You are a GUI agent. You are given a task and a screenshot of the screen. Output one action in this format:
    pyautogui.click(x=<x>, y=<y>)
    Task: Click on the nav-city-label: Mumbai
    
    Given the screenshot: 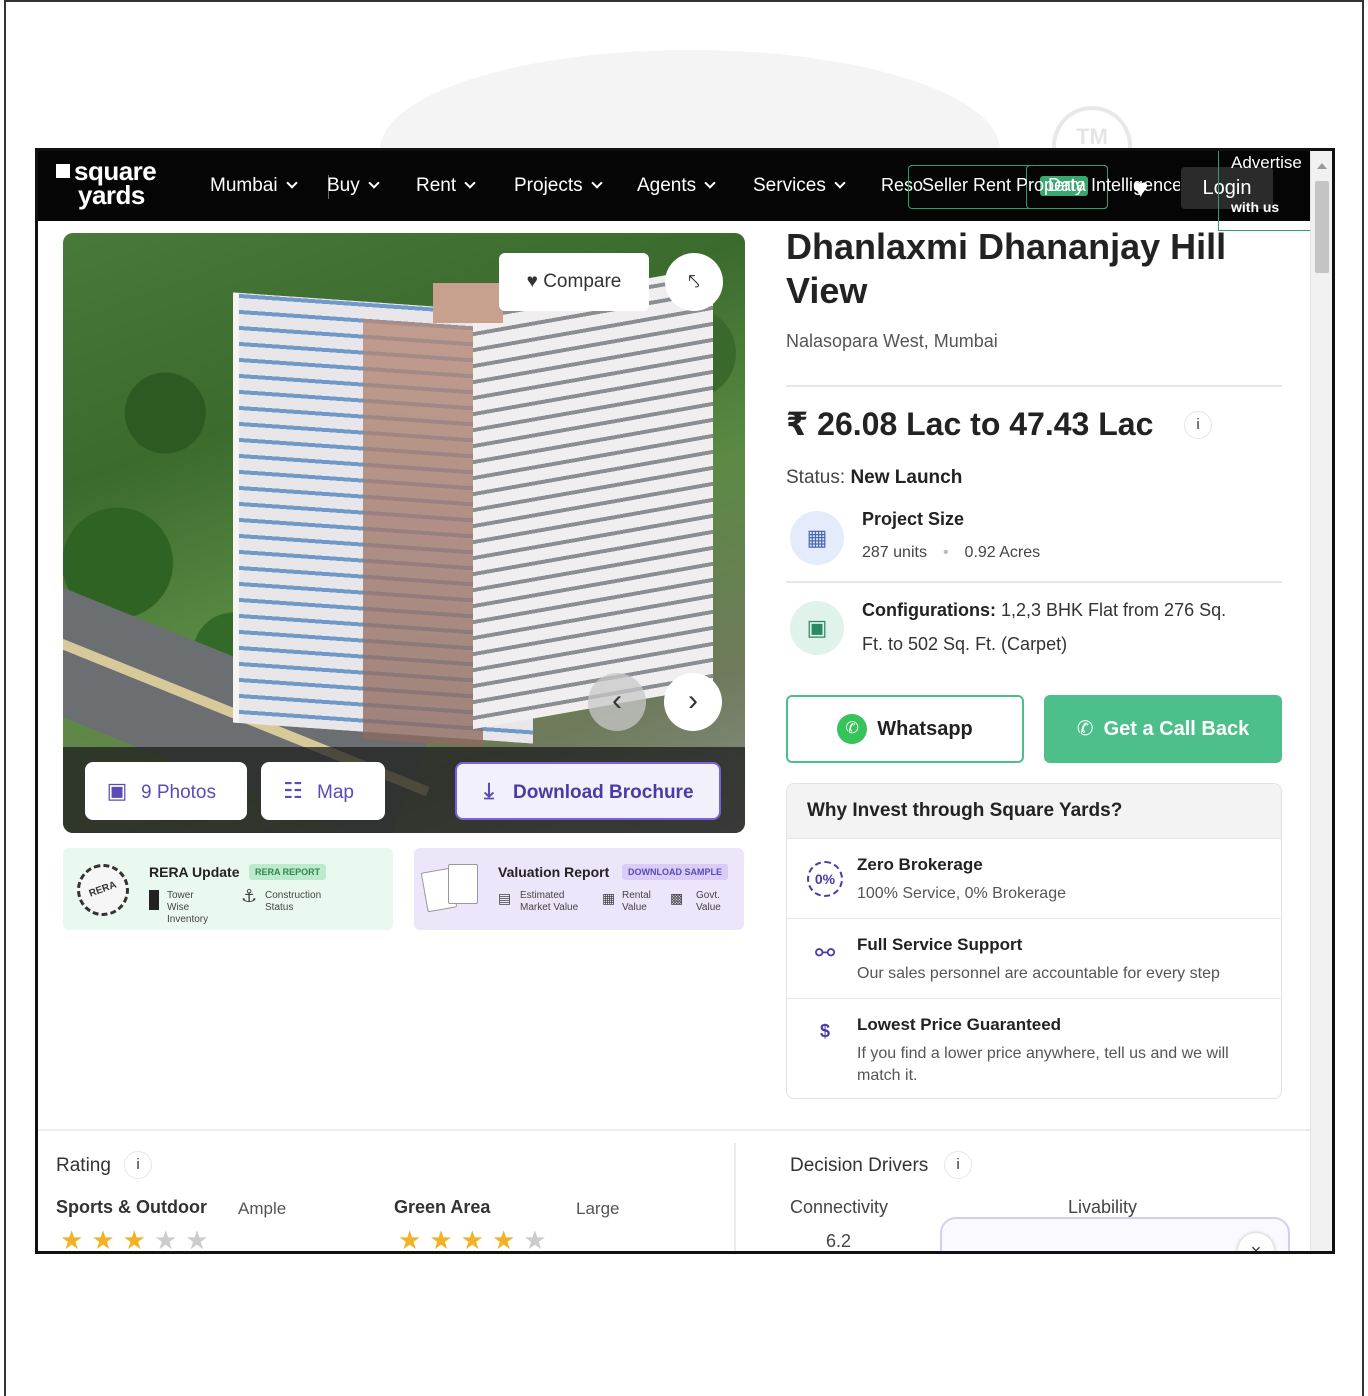 What is the action you would take?
    pyautogui.click(x=244, y=185)
    